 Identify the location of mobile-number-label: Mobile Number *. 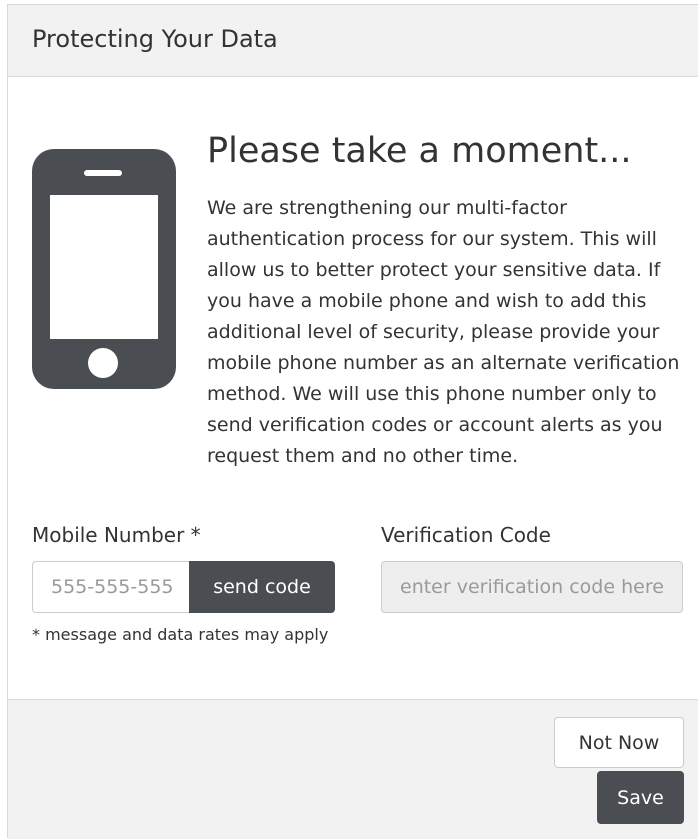
(116, 535).